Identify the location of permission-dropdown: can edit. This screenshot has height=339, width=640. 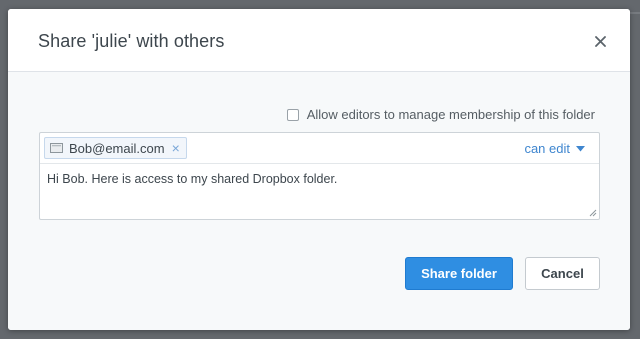
(554, 148).